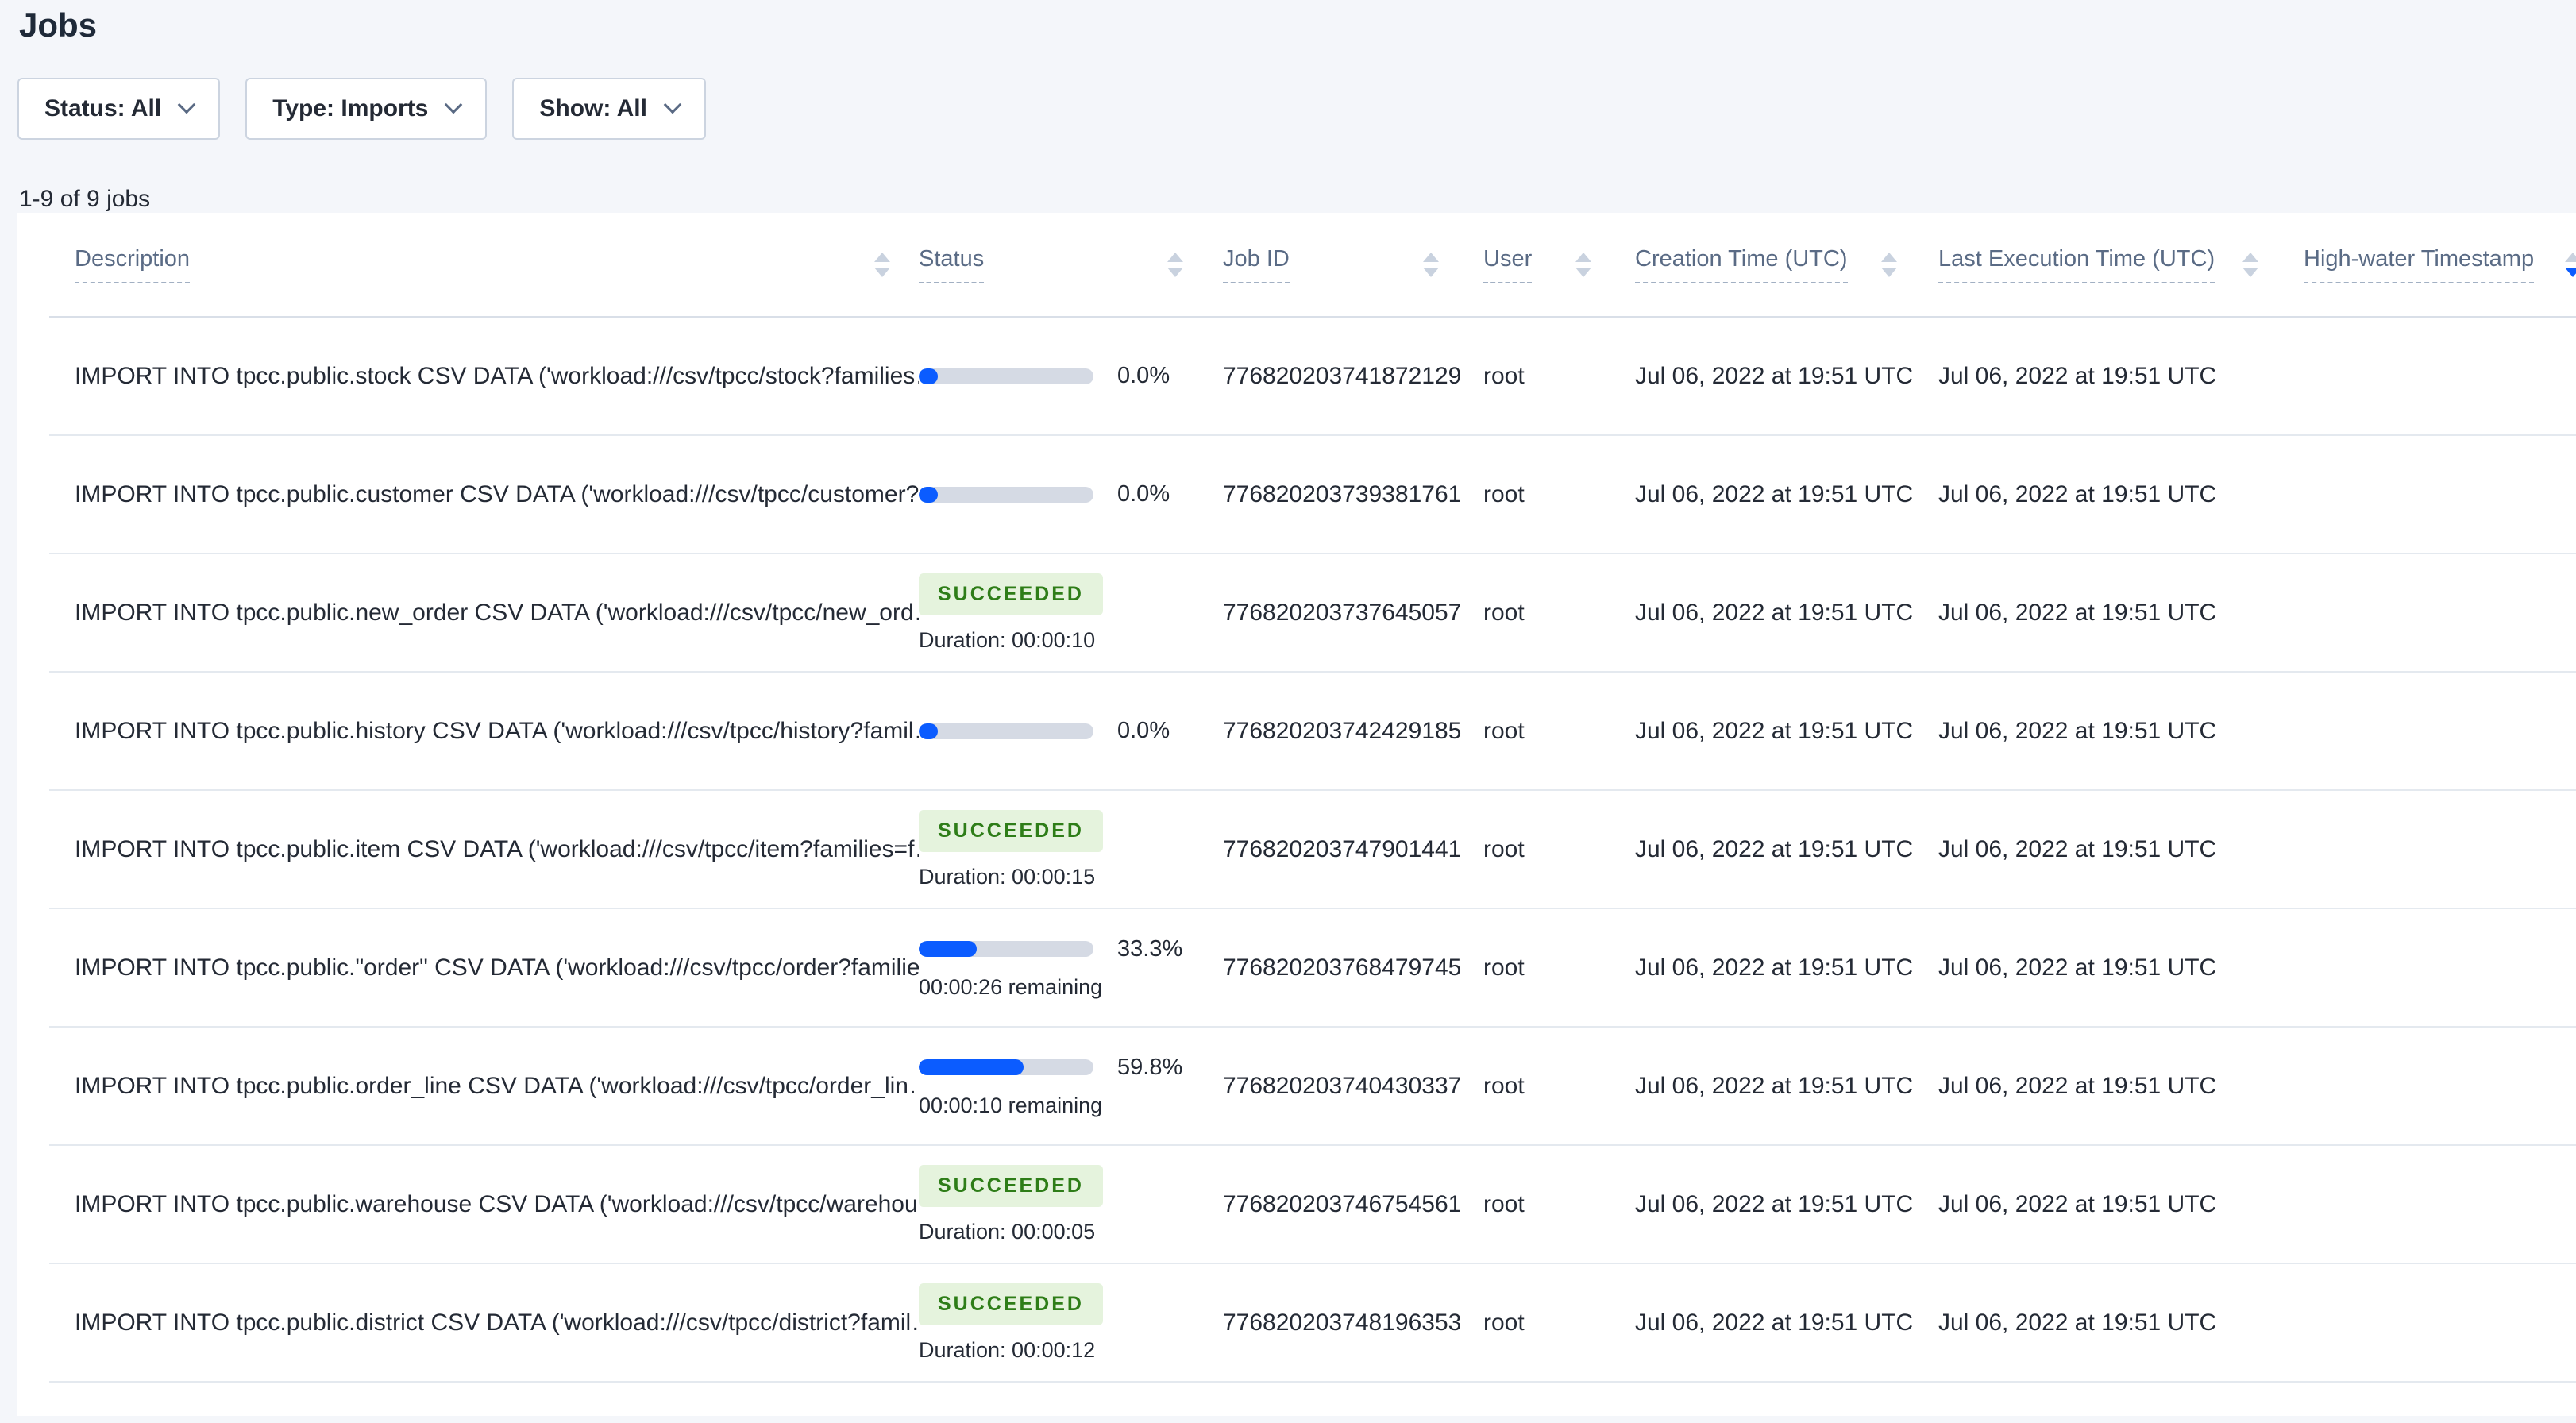 This screenshot has height=1423, width=2576. I want to click on time-remaining: 00:00:10 remaining, so click(1011, 1105).